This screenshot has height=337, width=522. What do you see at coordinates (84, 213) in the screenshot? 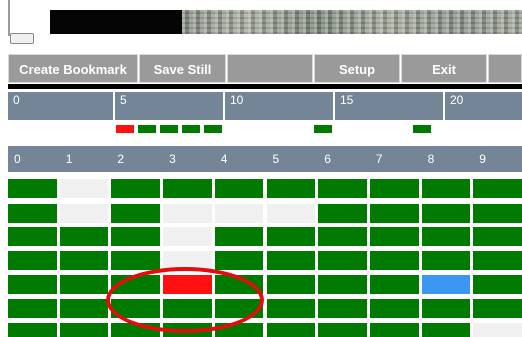
I see `grid-cell-r1-c1` at bounding box center [84, 213].